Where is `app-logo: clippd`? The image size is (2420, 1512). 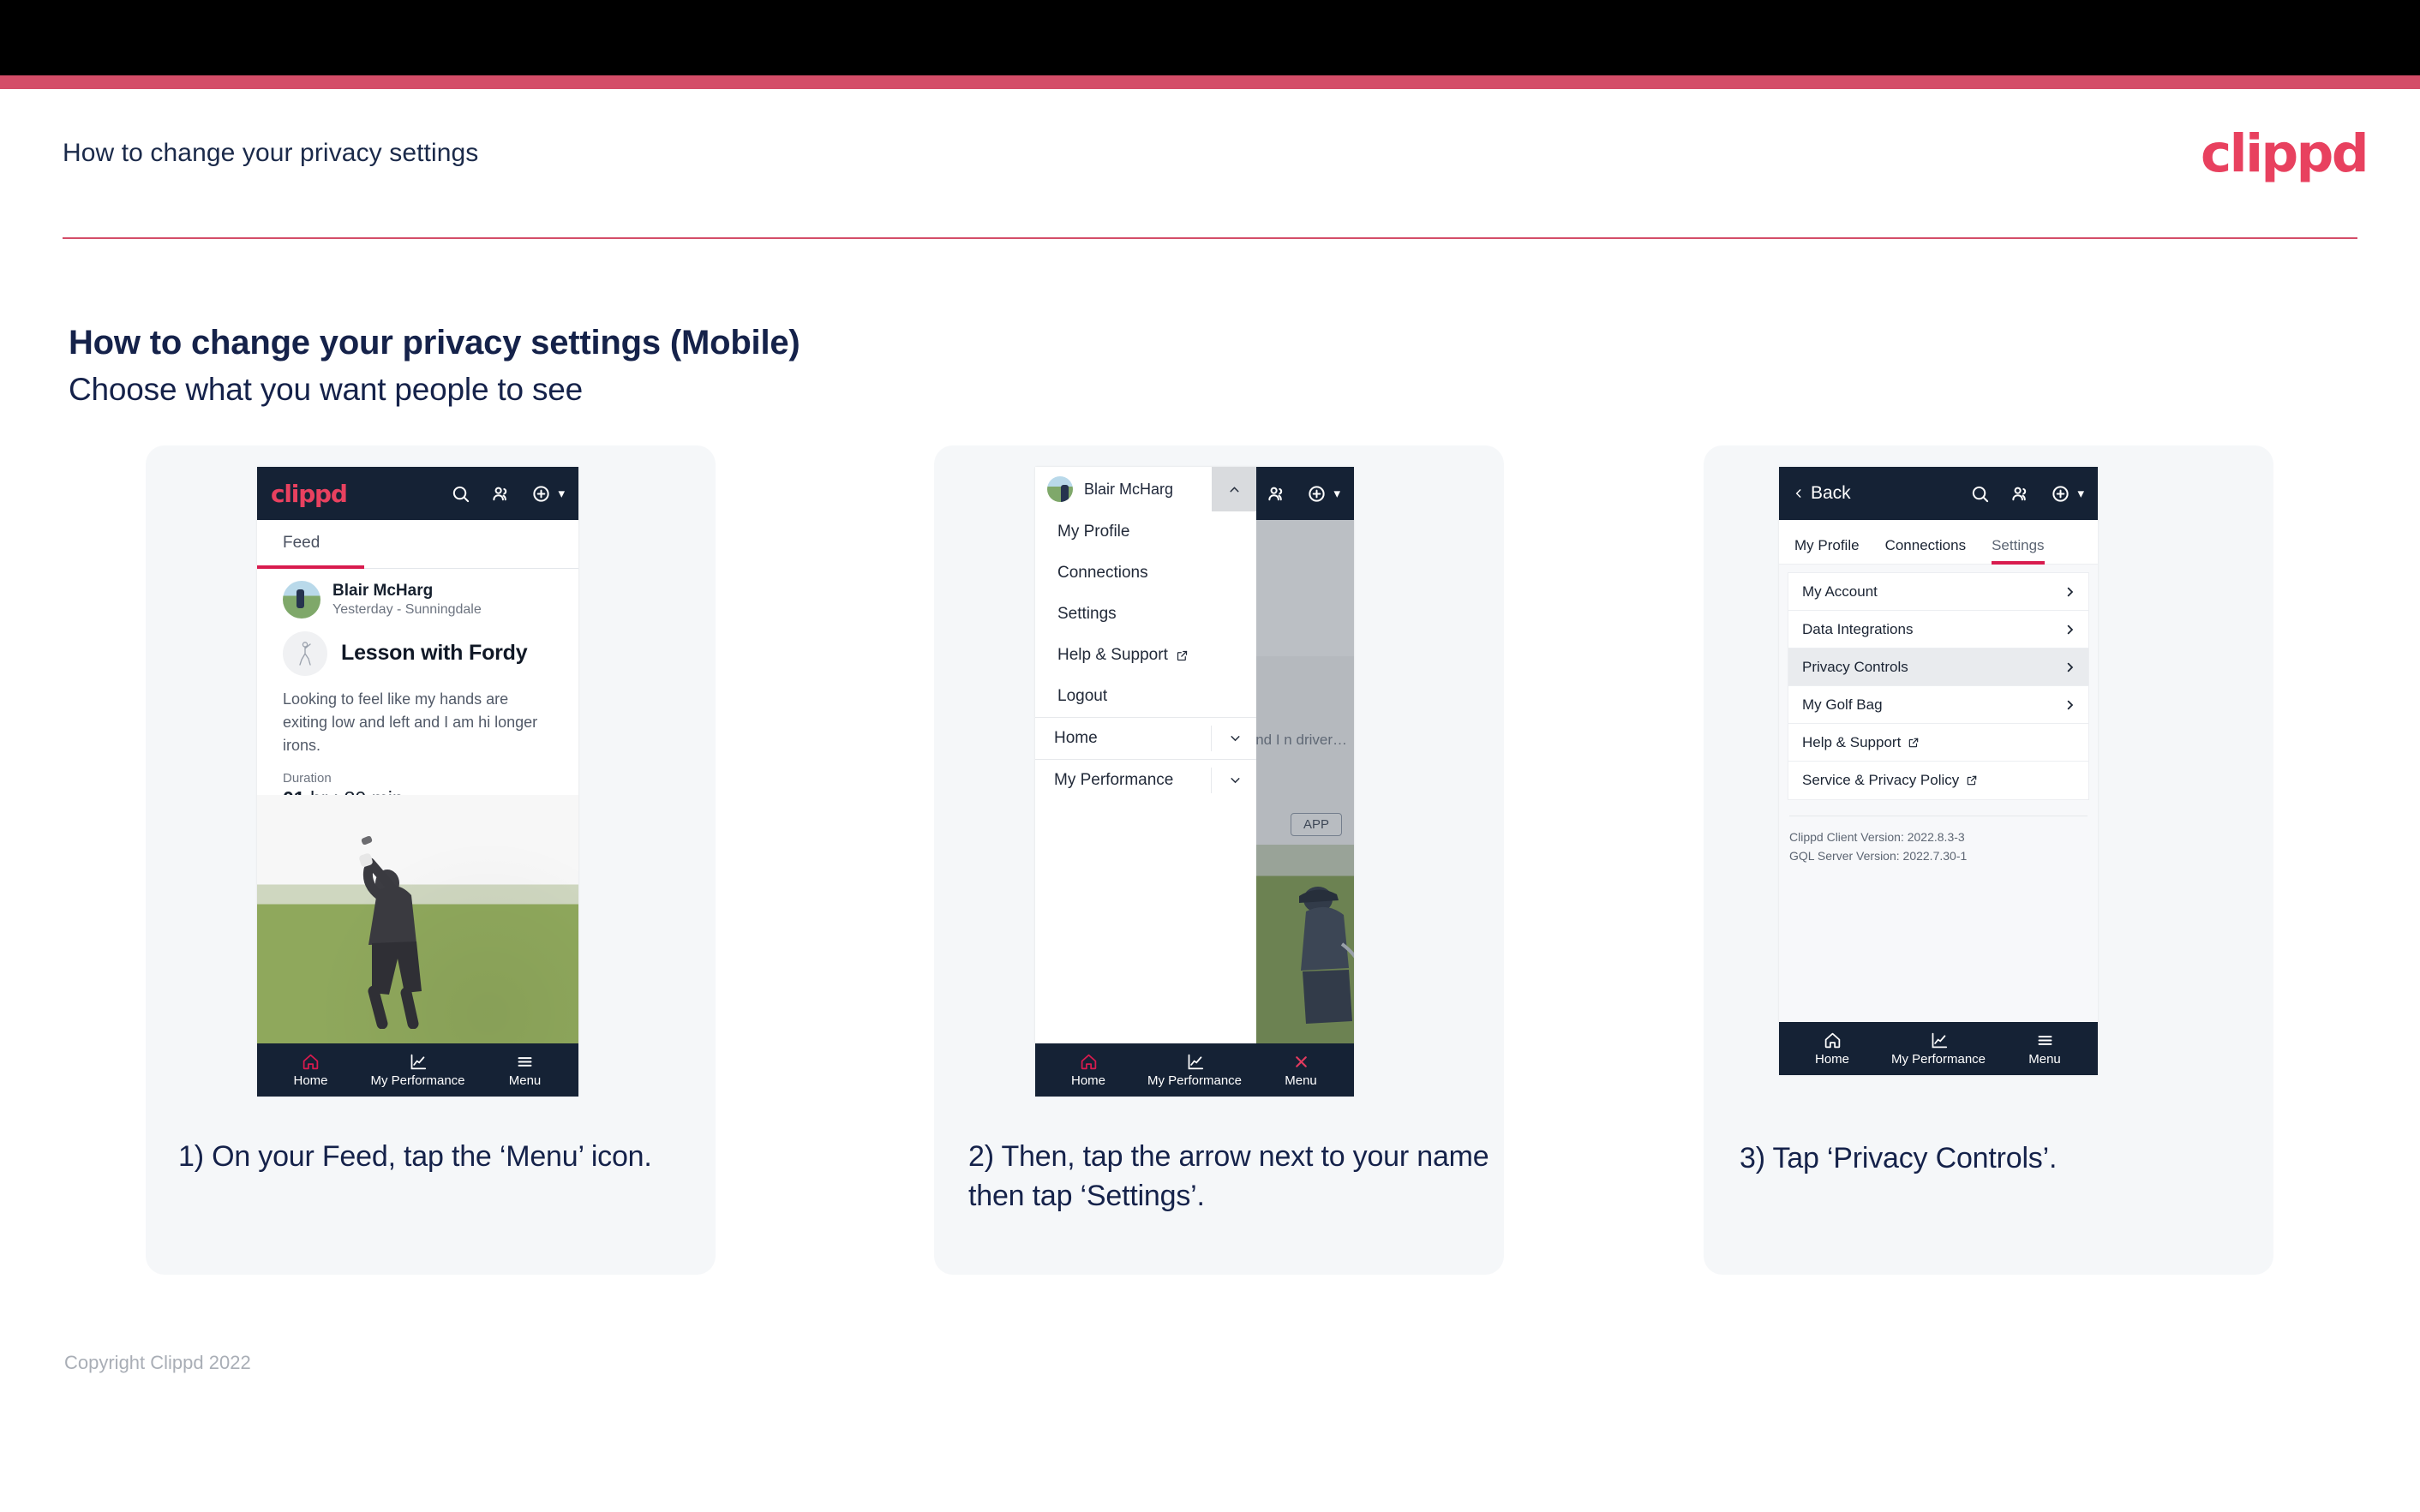
app-logo: clippd is located at coordinates (310, 494).